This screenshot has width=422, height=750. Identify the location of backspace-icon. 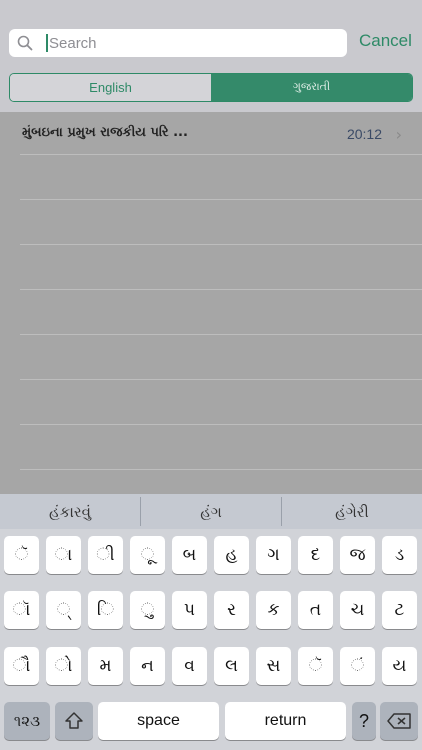
(399, 721).